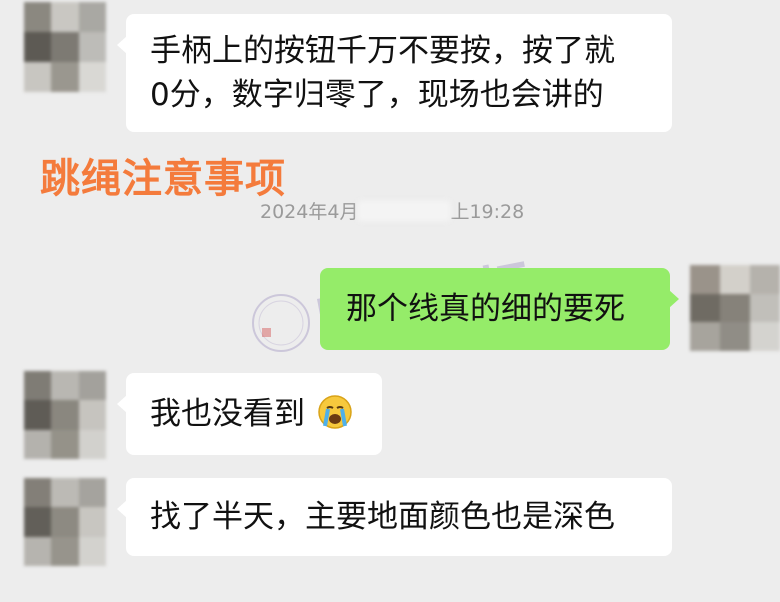  I want to click on message-bubble-1: 手柄上的按钮千万不要按，按了就 0分，数字归零了，现场也会讲的, so click(394, 73).